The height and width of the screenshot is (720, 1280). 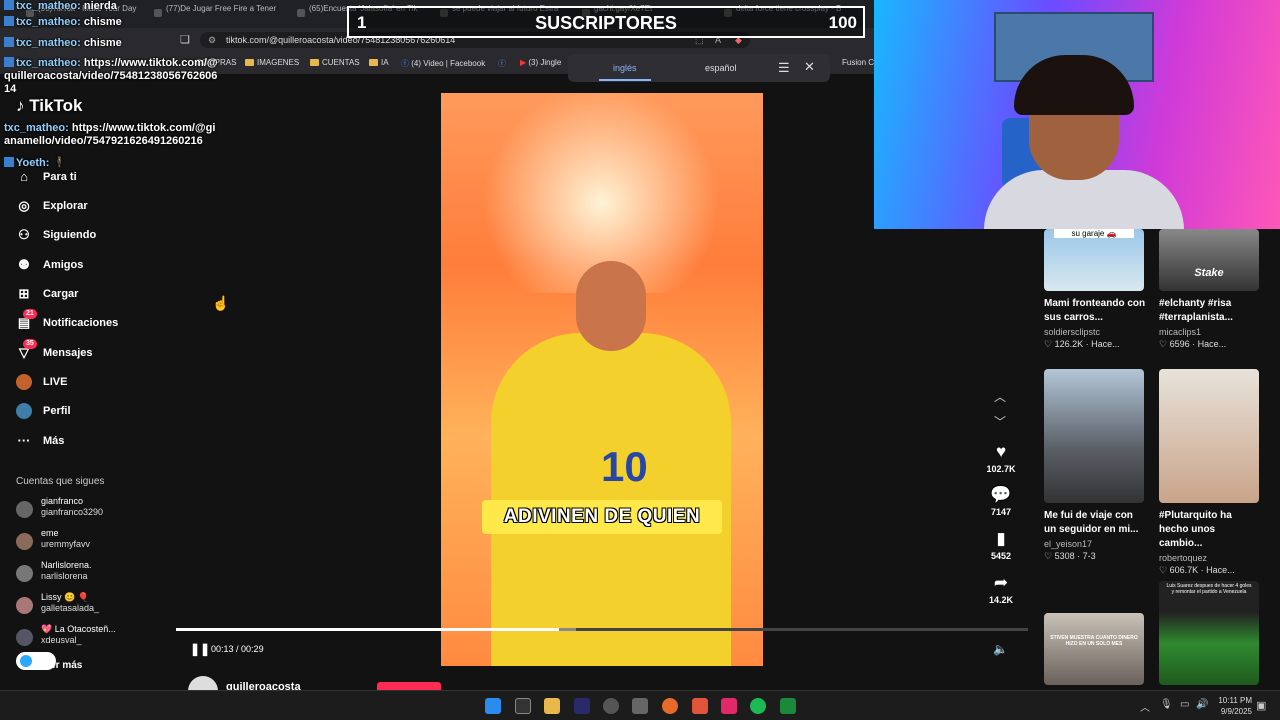 What do you see at coordinates (582, 706) in the screenshot?
I see `premiere-icon` at bounding box center [582, 706].